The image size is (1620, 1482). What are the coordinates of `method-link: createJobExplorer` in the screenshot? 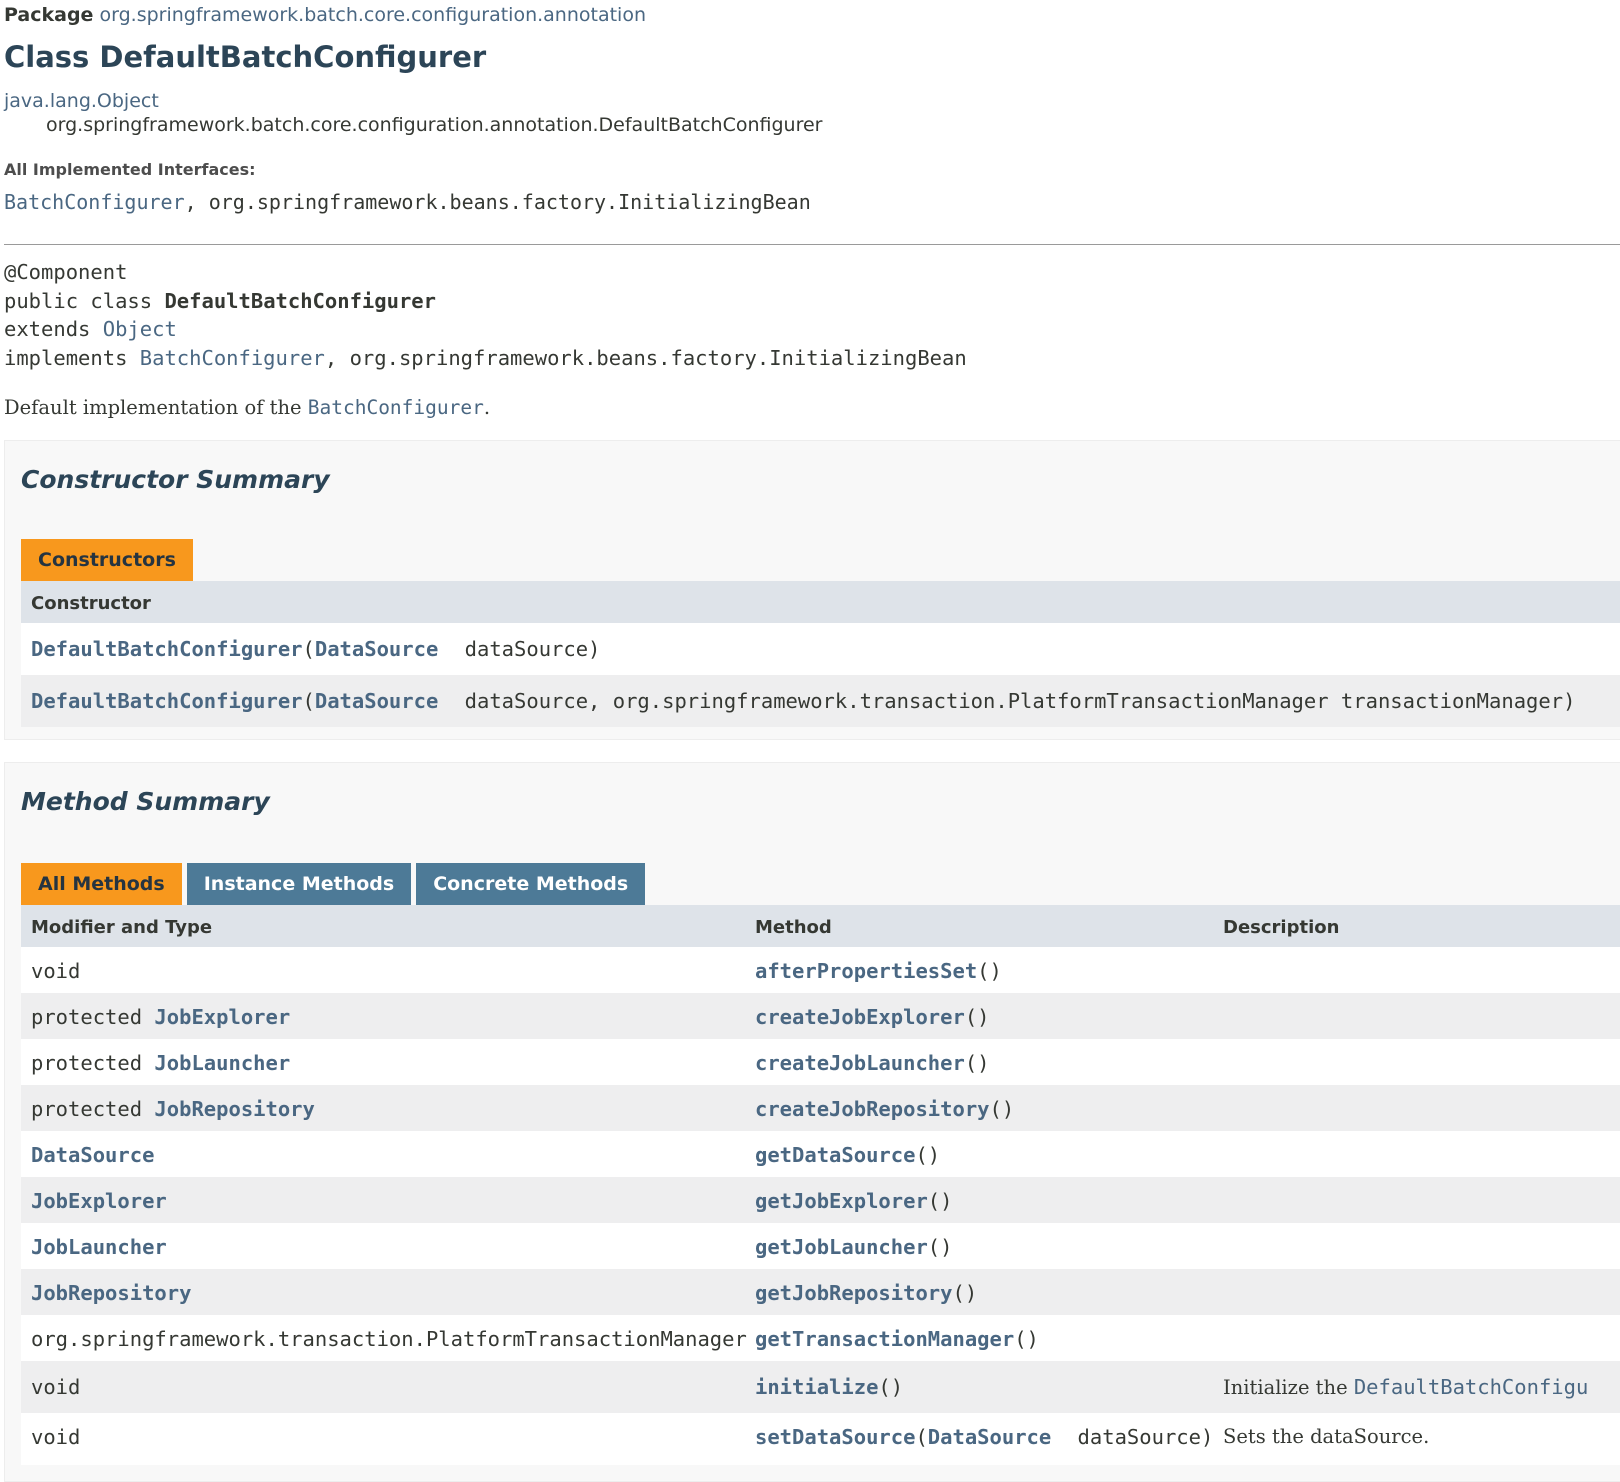 It's located at (860, 1017).